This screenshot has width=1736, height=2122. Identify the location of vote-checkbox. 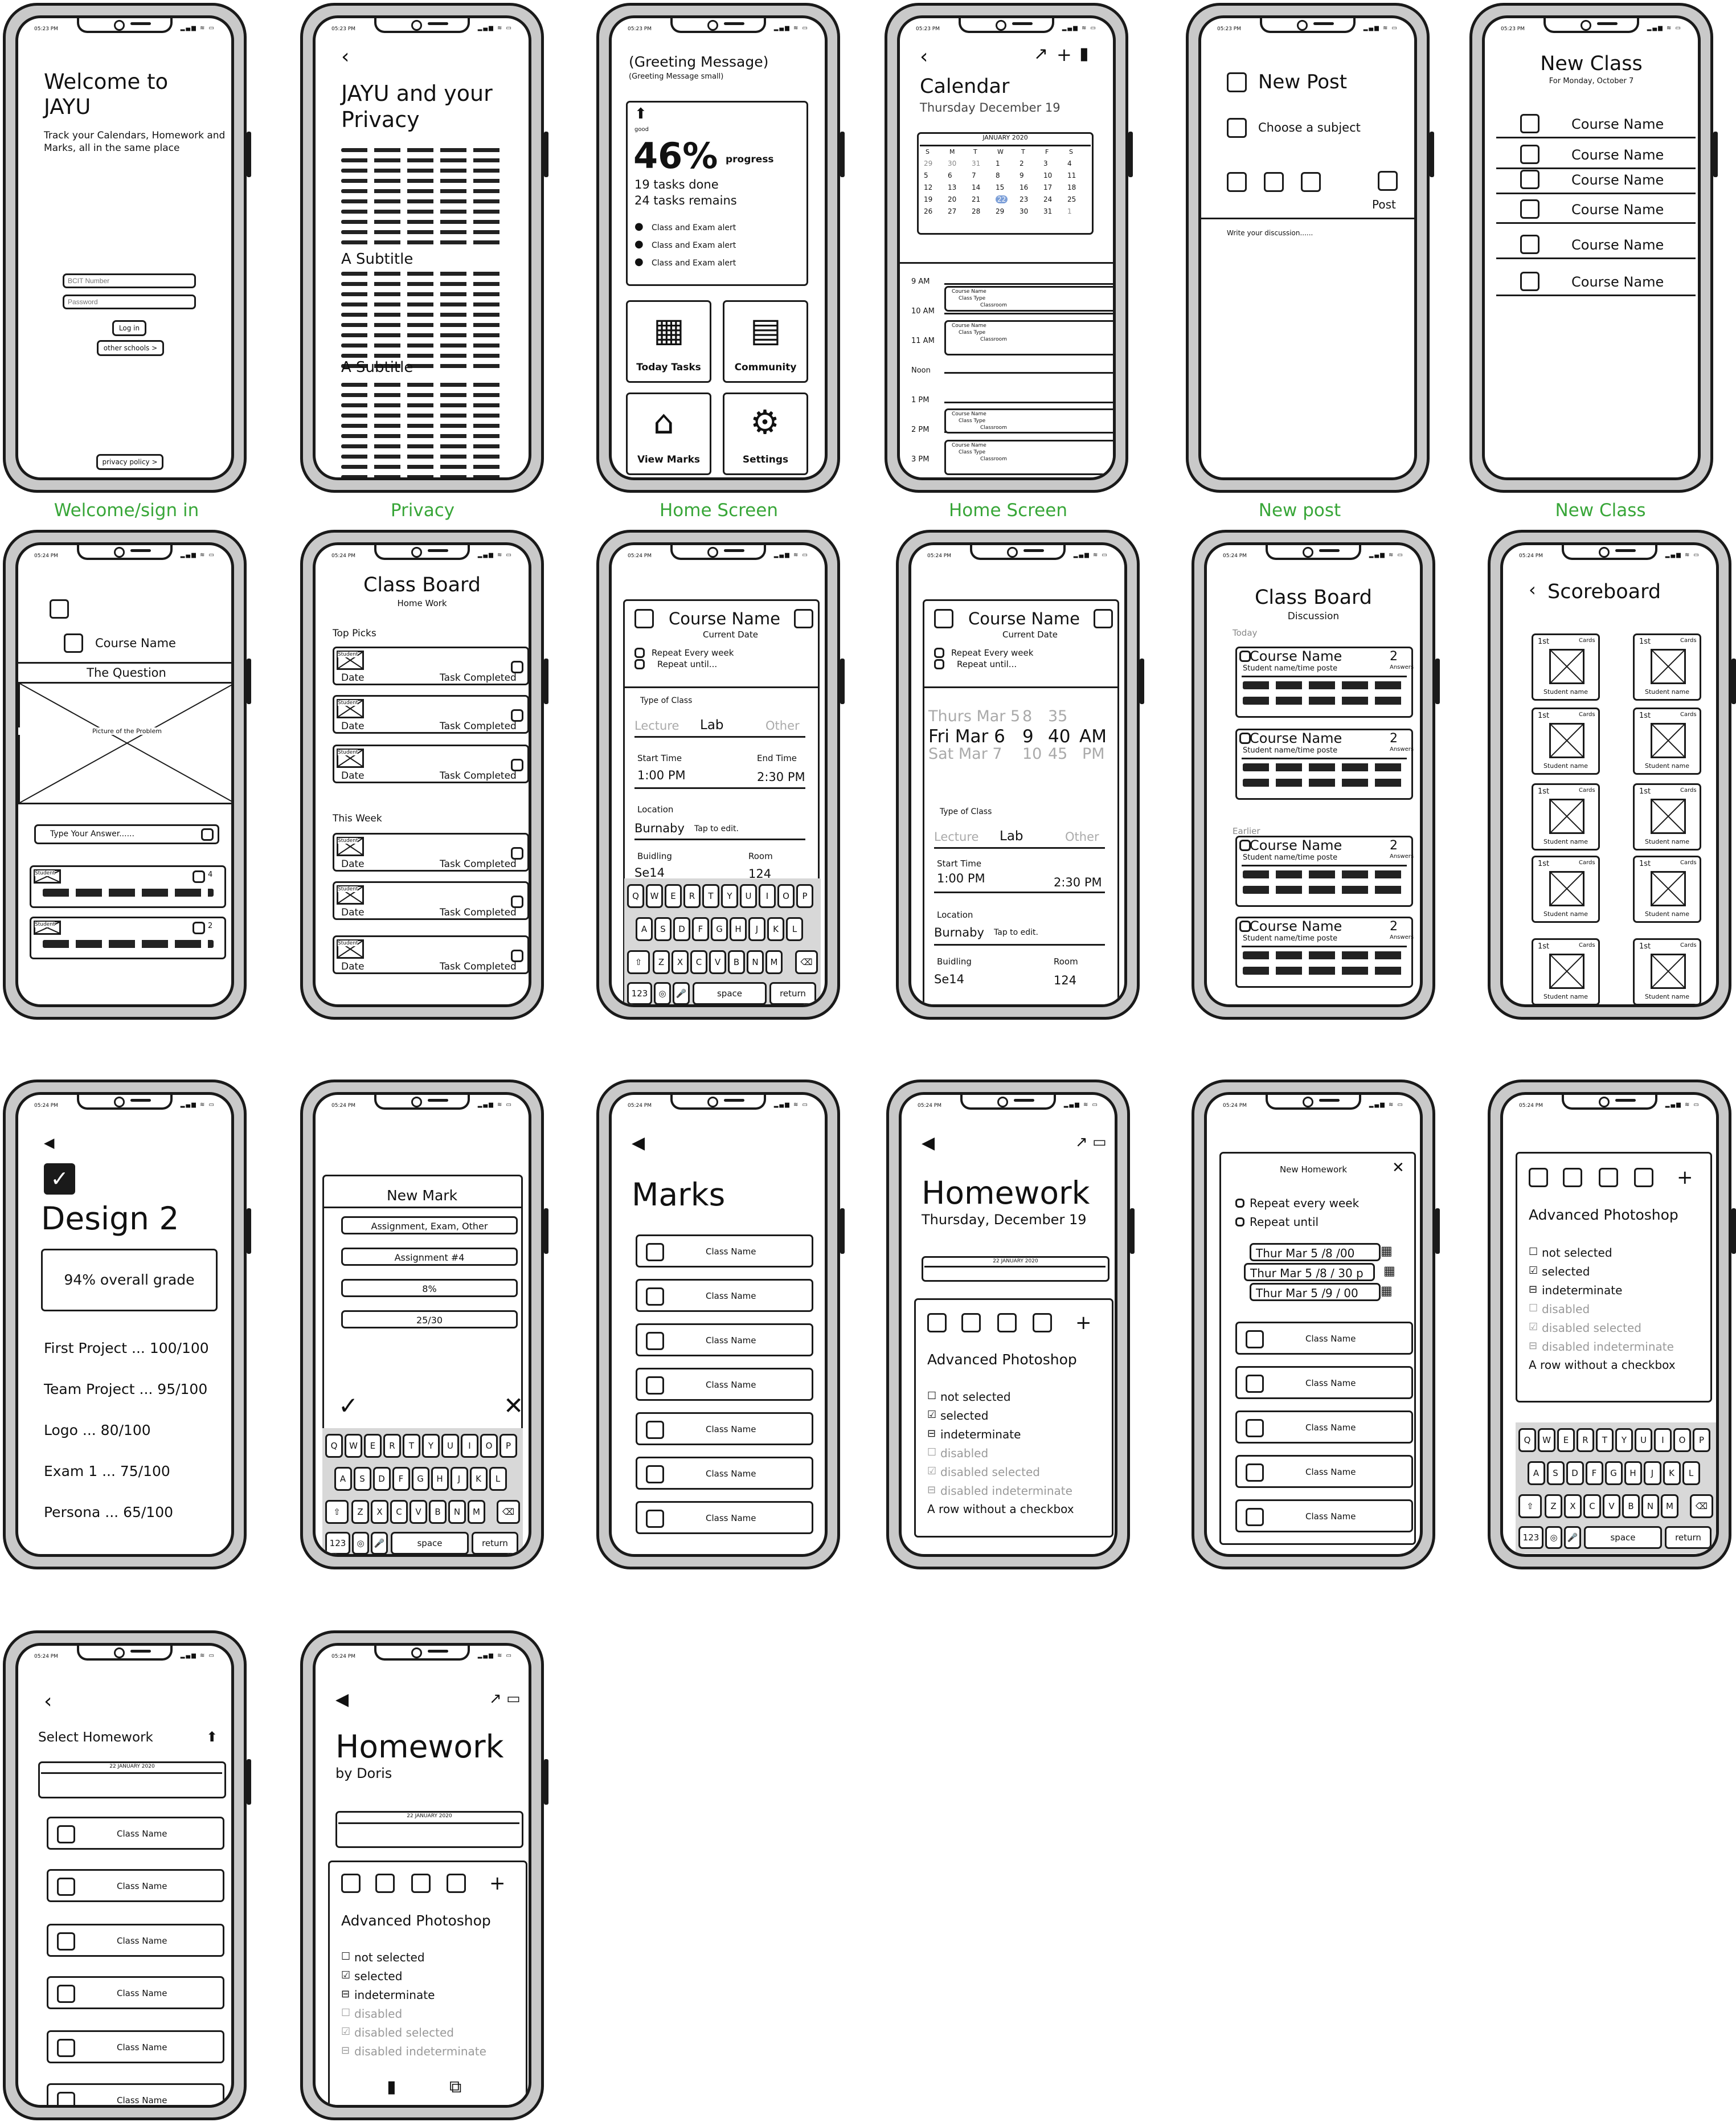
(199, 877).